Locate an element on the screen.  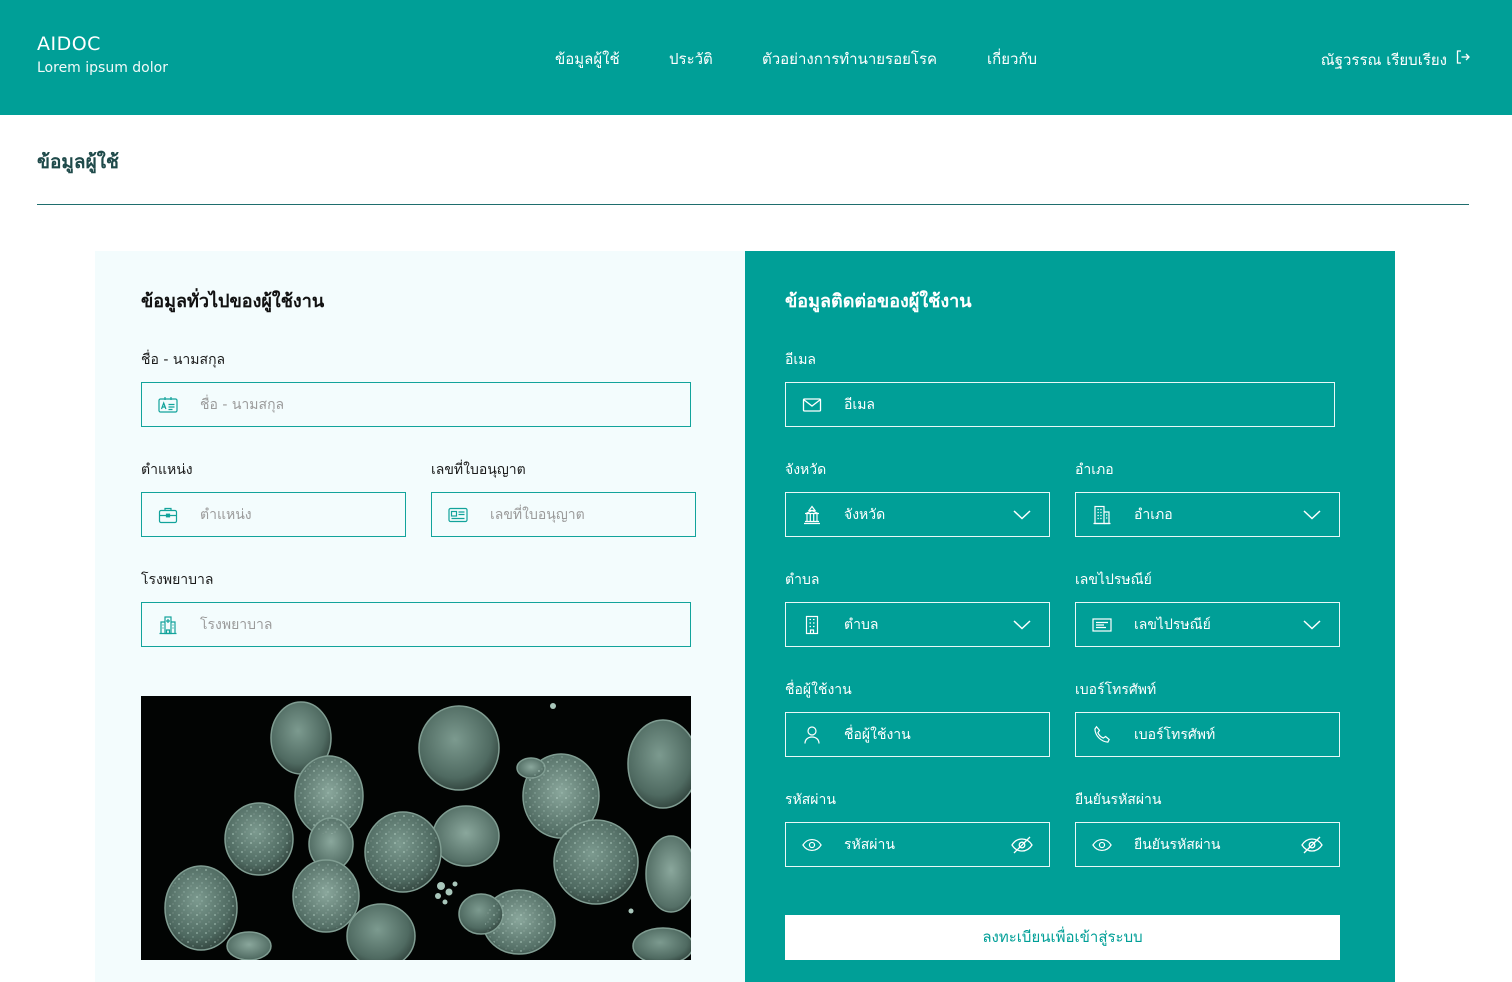
fullname-field is located at coordinates (416, 404).